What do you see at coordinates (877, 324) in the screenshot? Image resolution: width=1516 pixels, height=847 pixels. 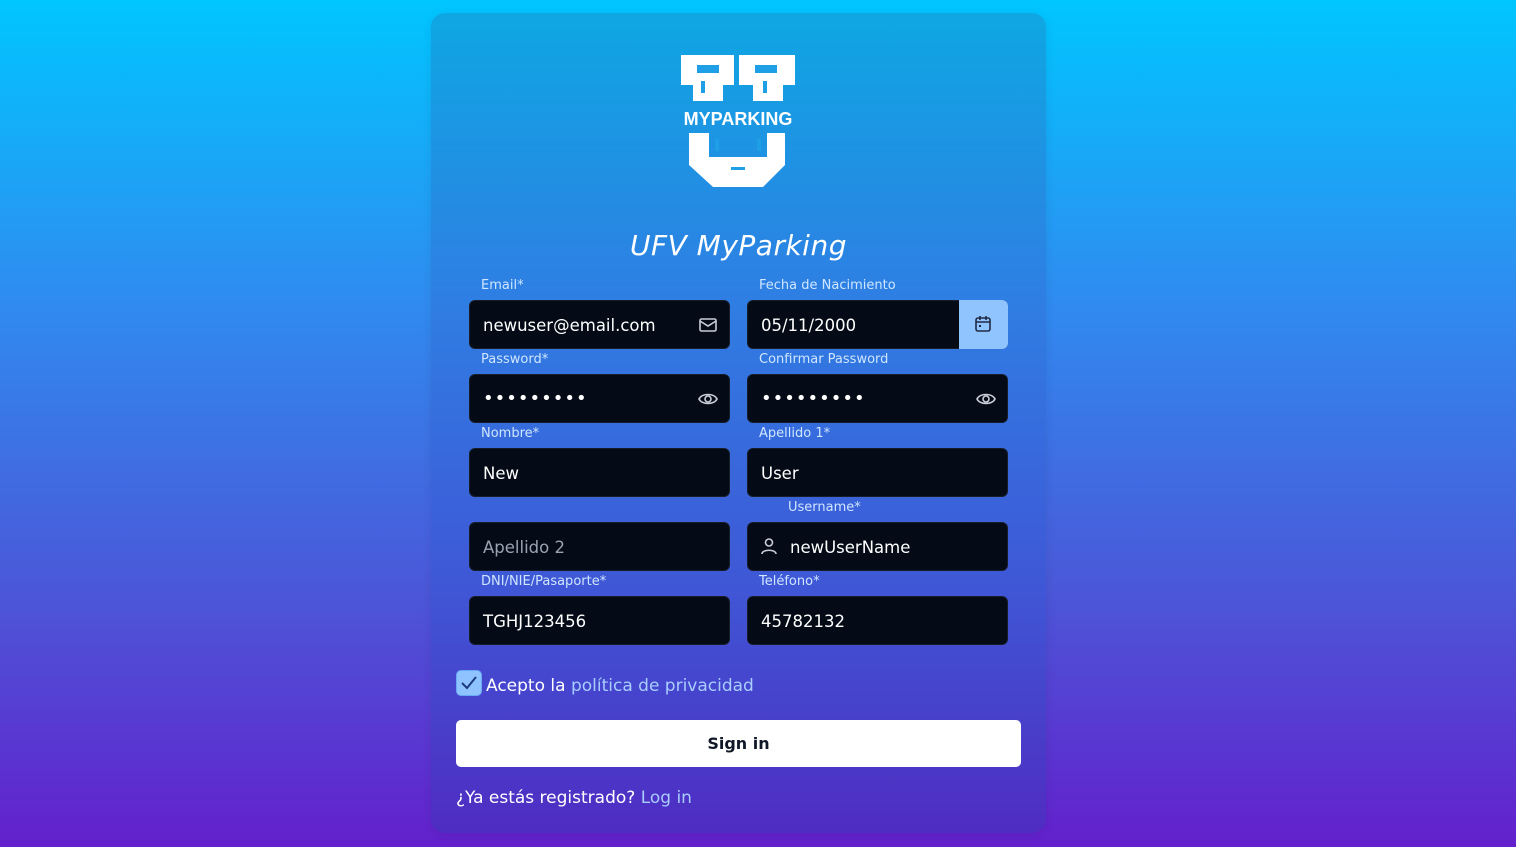 I see `birthdate-field: 05/11/2000` at bounding box center [877, 324].